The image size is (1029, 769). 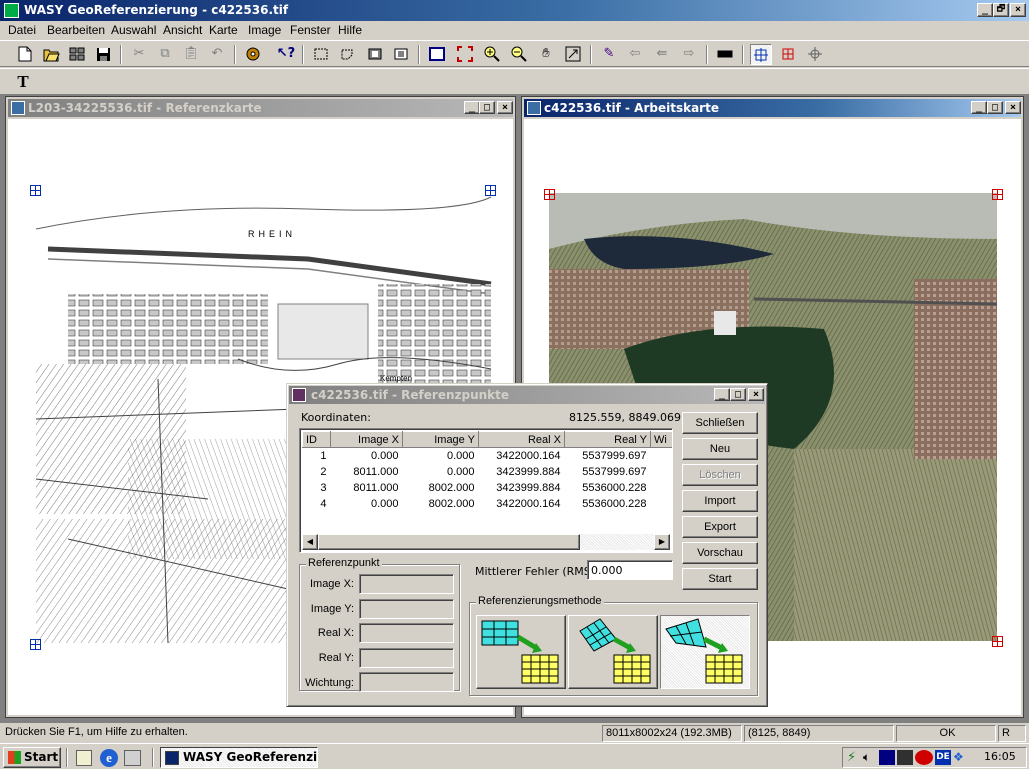 I want to click on reference-maximize-button: □, so click(x=487, y=107).